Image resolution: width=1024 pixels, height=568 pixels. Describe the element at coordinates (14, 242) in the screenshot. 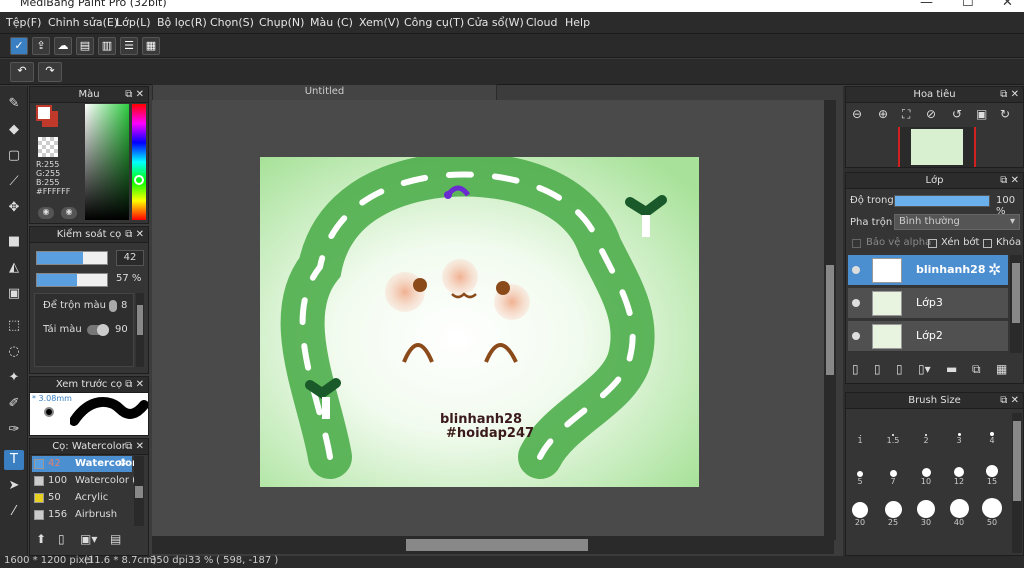

I see `fill-rect-tool-icon: ■` at that location.